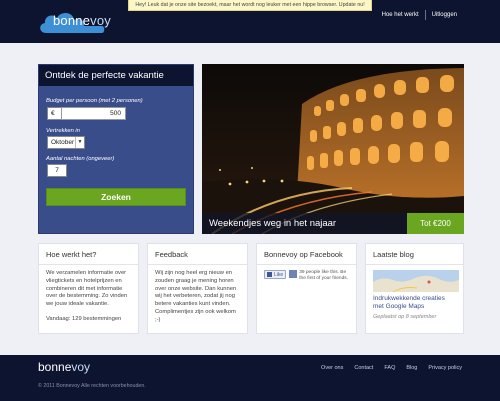 This screenshot has width=500, height=401. Describe the element at coordinates (84, 318) in the screenshot. I see `destination-count: Vandaag: 129 bestemmingen` at that location.